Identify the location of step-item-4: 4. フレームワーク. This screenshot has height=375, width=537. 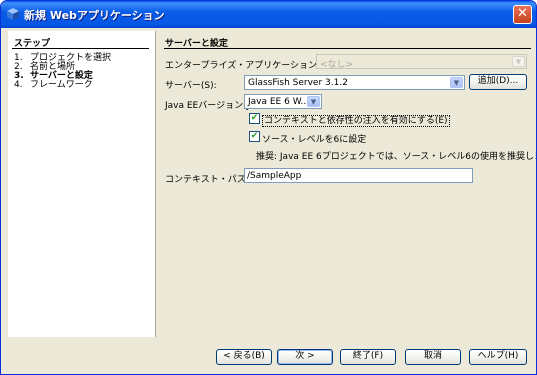
(62, 85).